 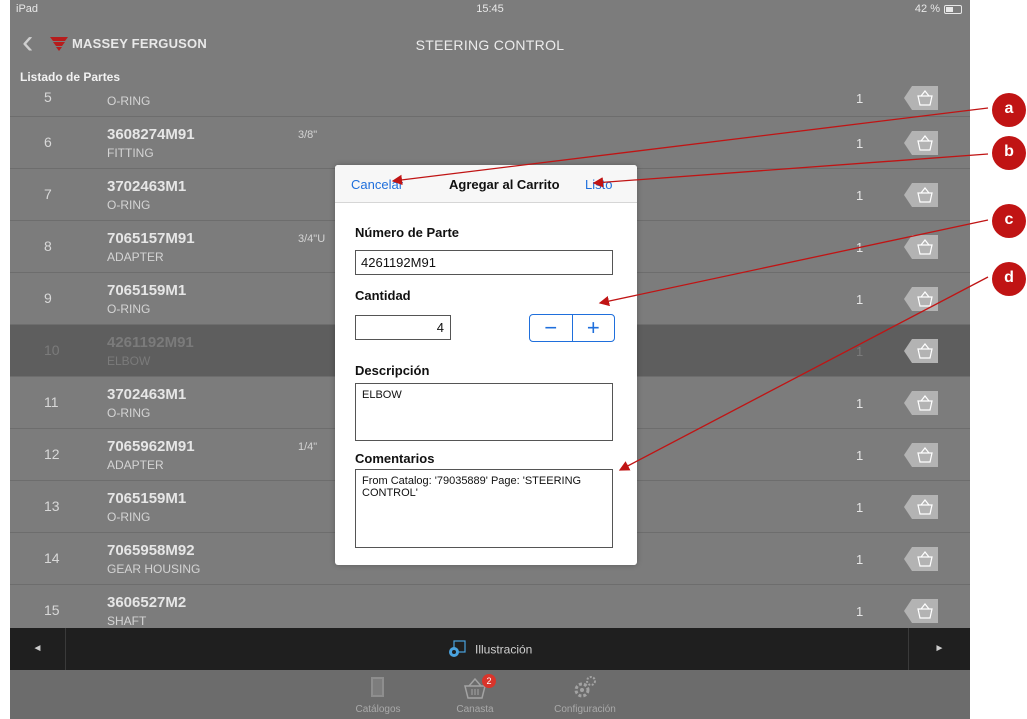 What do you see at coordinates (52, 350) in the screenshot?
I see `row-number: 10` at bounding box center [52, 350].